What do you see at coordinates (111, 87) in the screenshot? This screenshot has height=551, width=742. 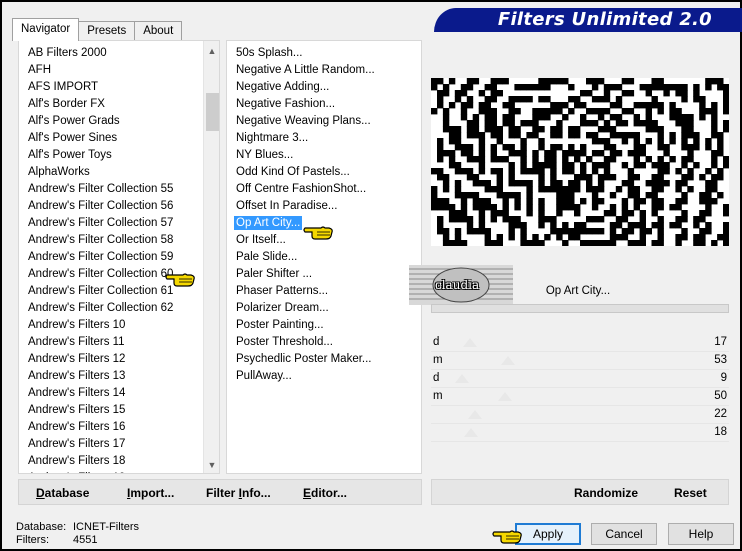 I see `category-item: AFS IMPORT` at bounding box center [111, 87].